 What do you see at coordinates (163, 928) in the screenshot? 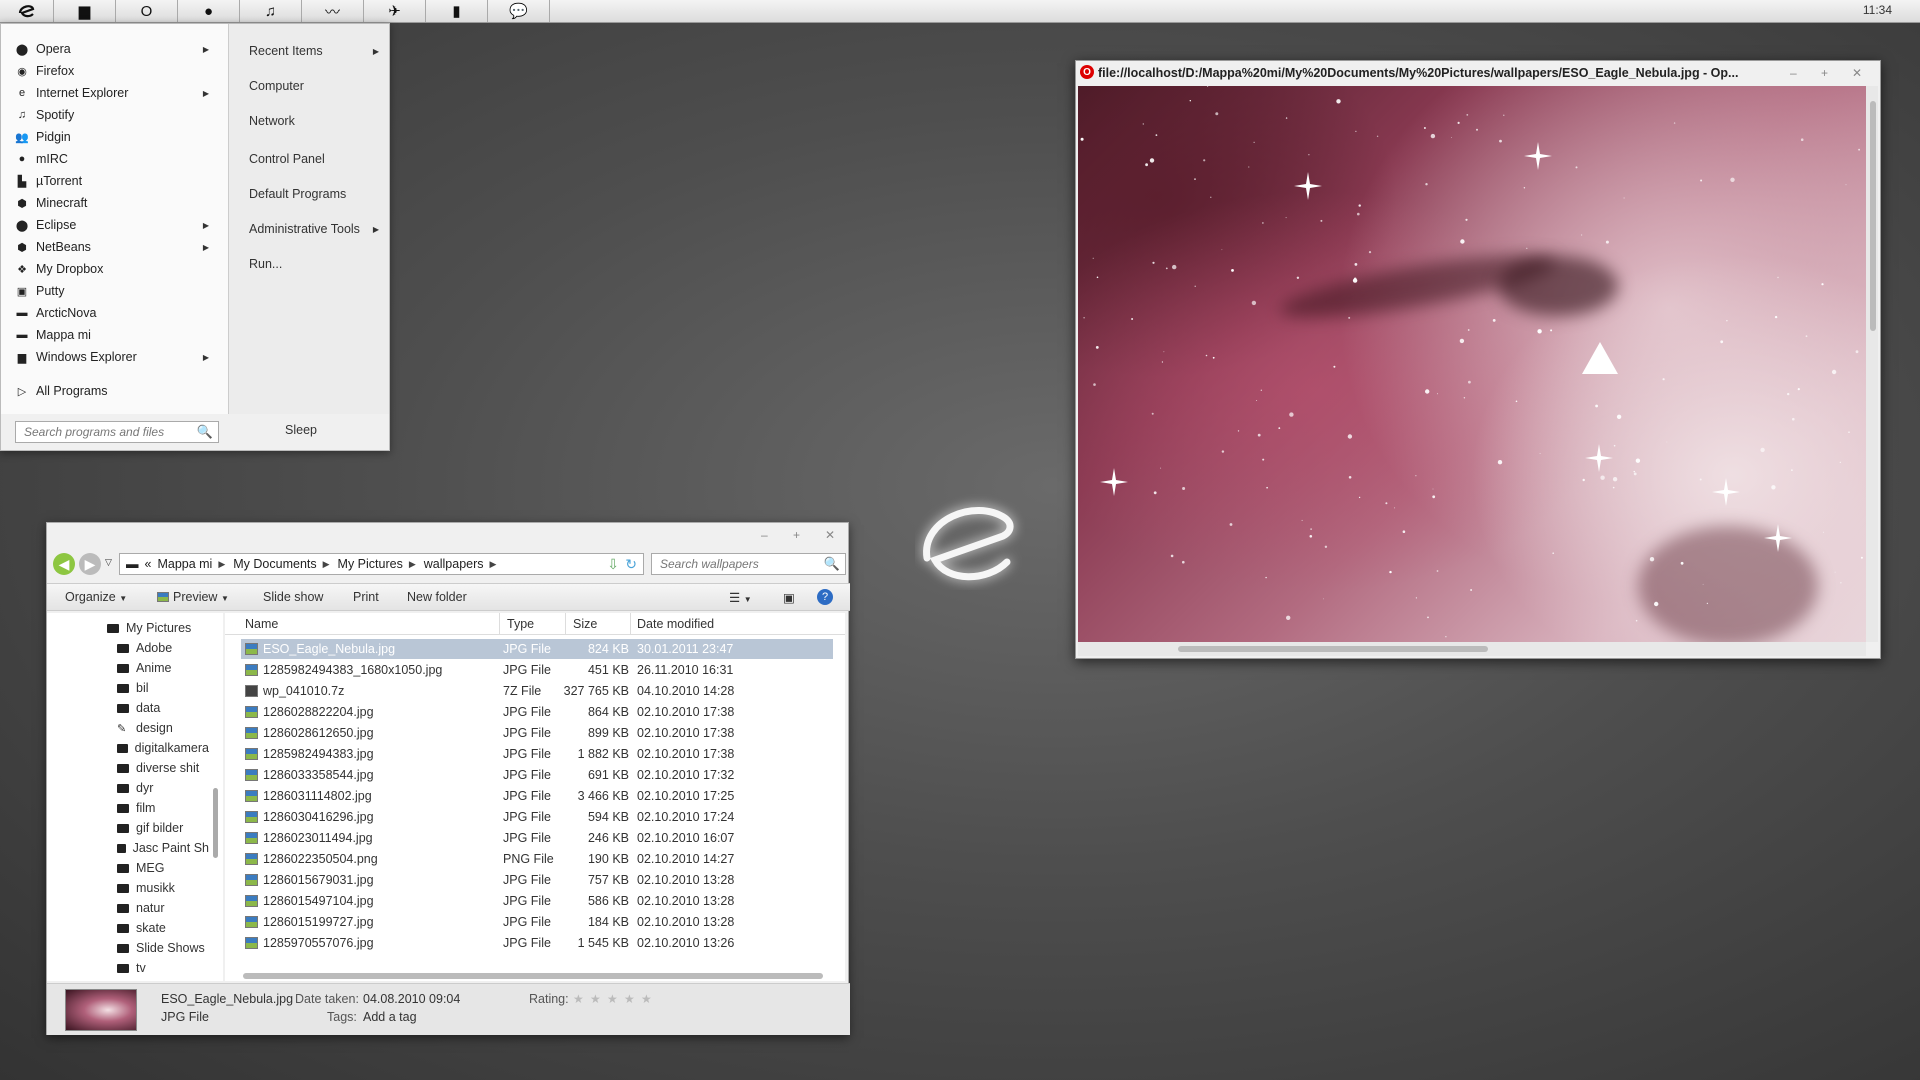
I see `tree-item: skate` at bounding box center [163, 928].